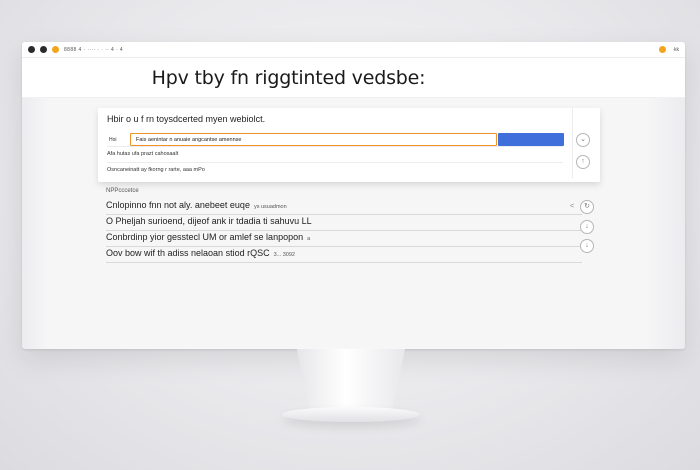 The image size is (700, 470). What do you see at coordinates (587, 207) in the screenshot?
I see `refresh-icon: ↻` at bounding box center [587, 207].